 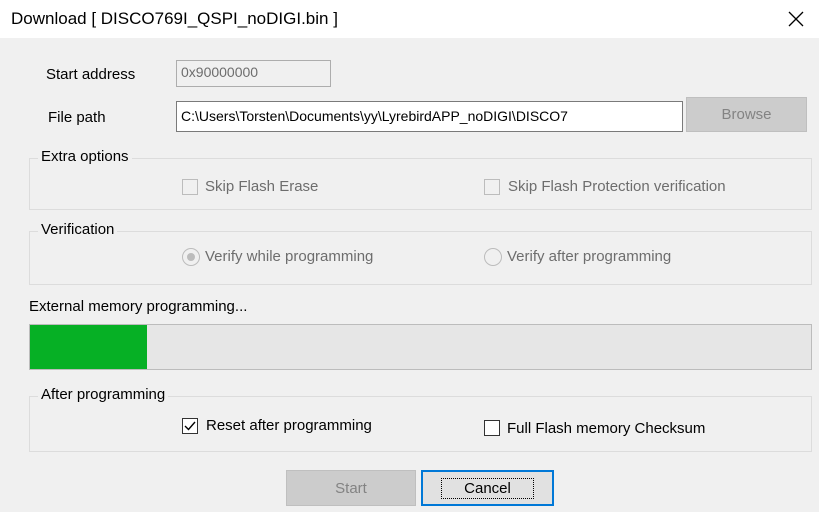 I want to click on verify-after-radio, so click(x=493, y=257).